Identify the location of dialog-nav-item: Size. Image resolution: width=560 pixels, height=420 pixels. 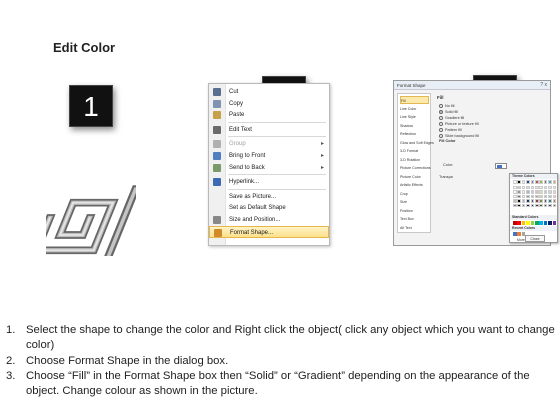
(414, 202).